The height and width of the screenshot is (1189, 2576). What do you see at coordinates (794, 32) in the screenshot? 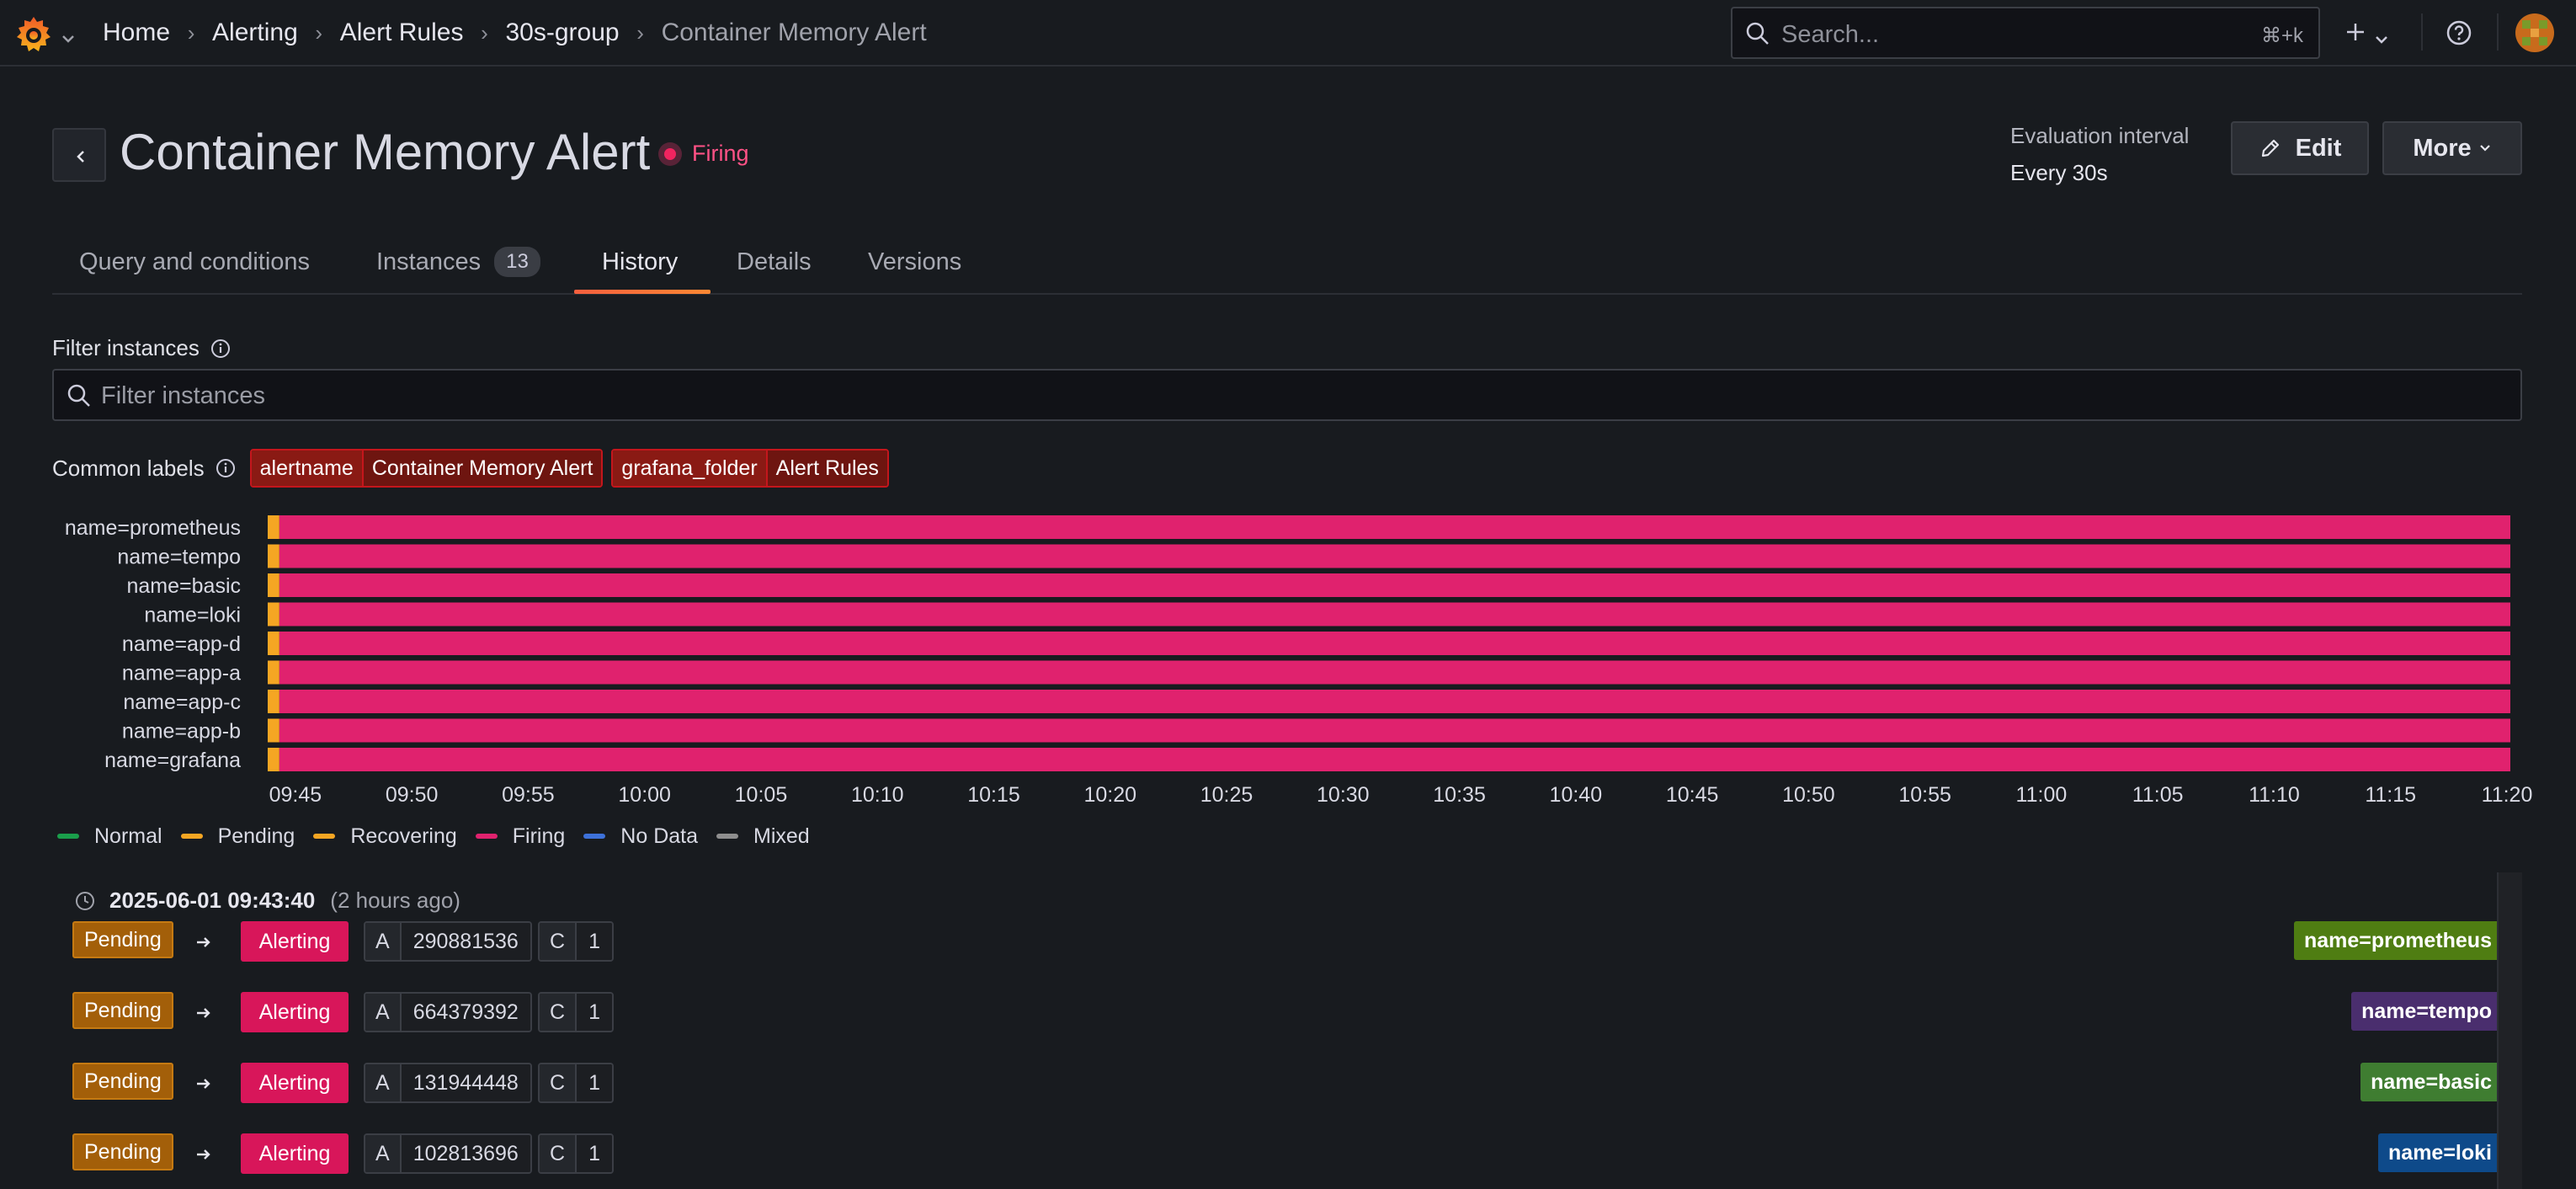
I see `breadcrumb-current: Container Memory Alert` at bounding box center [794, 32].